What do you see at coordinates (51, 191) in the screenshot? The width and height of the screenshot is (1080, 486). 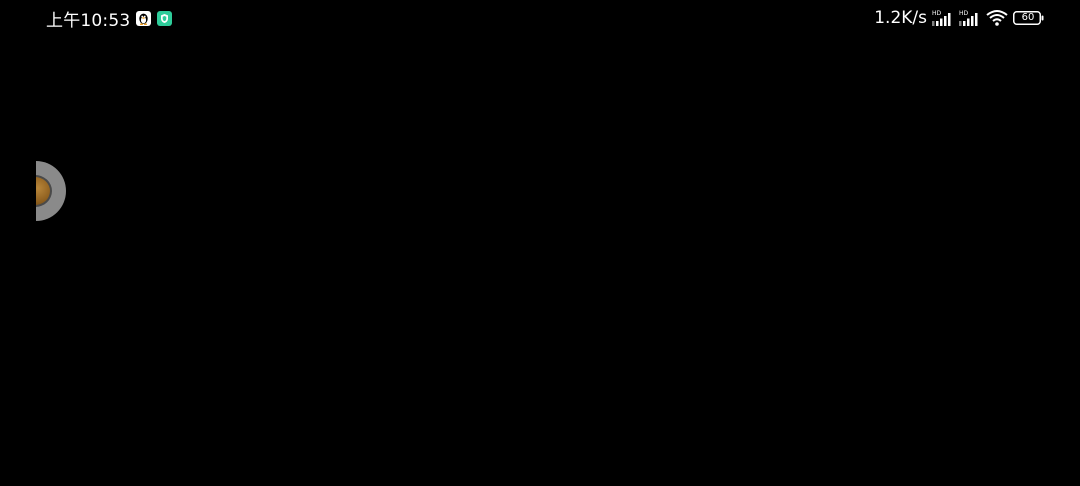 I see `floating-ball-button` at bounding box center [51, 191].